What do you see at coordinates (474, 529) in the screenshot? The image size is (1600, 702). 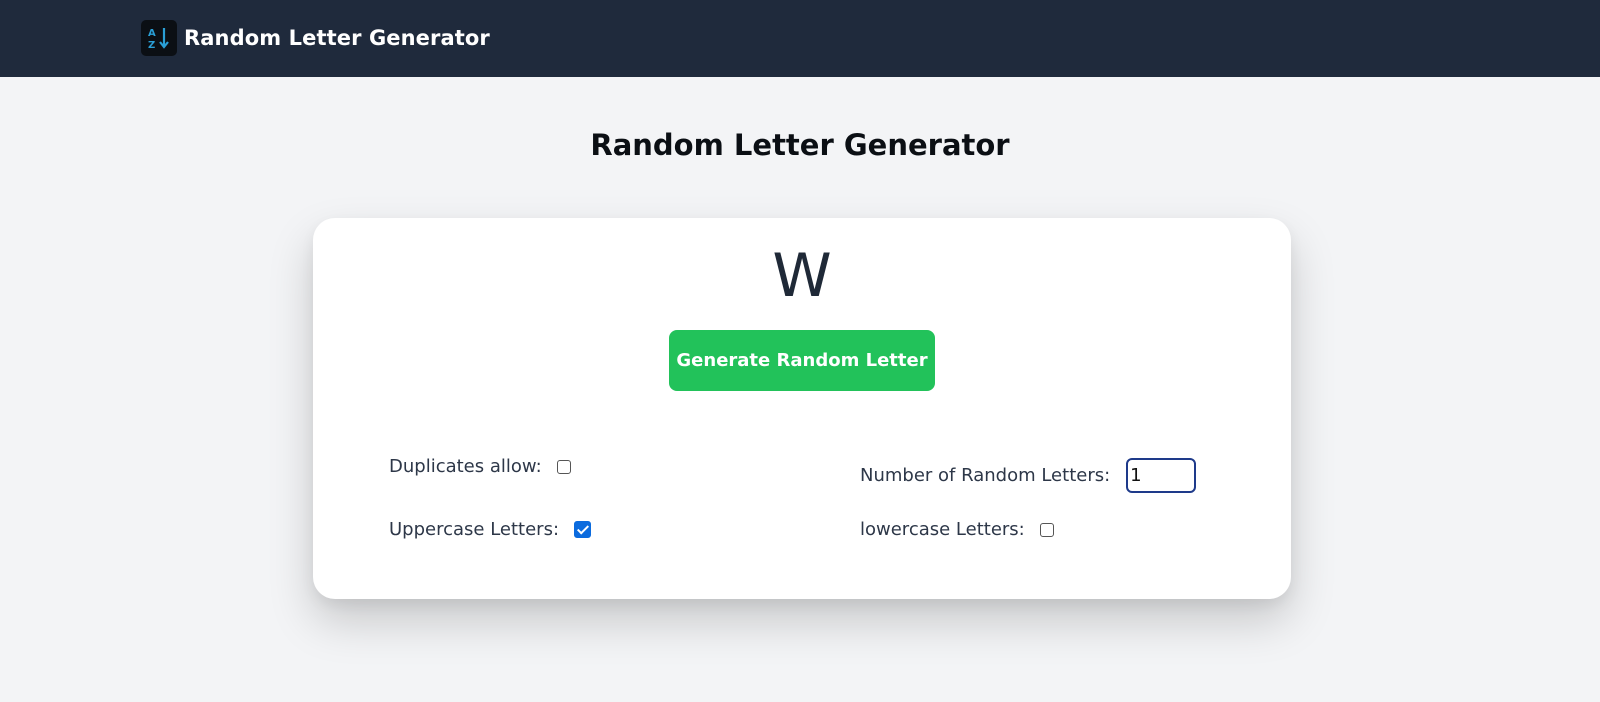 I see `uppercase-label: Uppercase Letters:` at bounding box center [474, 529].